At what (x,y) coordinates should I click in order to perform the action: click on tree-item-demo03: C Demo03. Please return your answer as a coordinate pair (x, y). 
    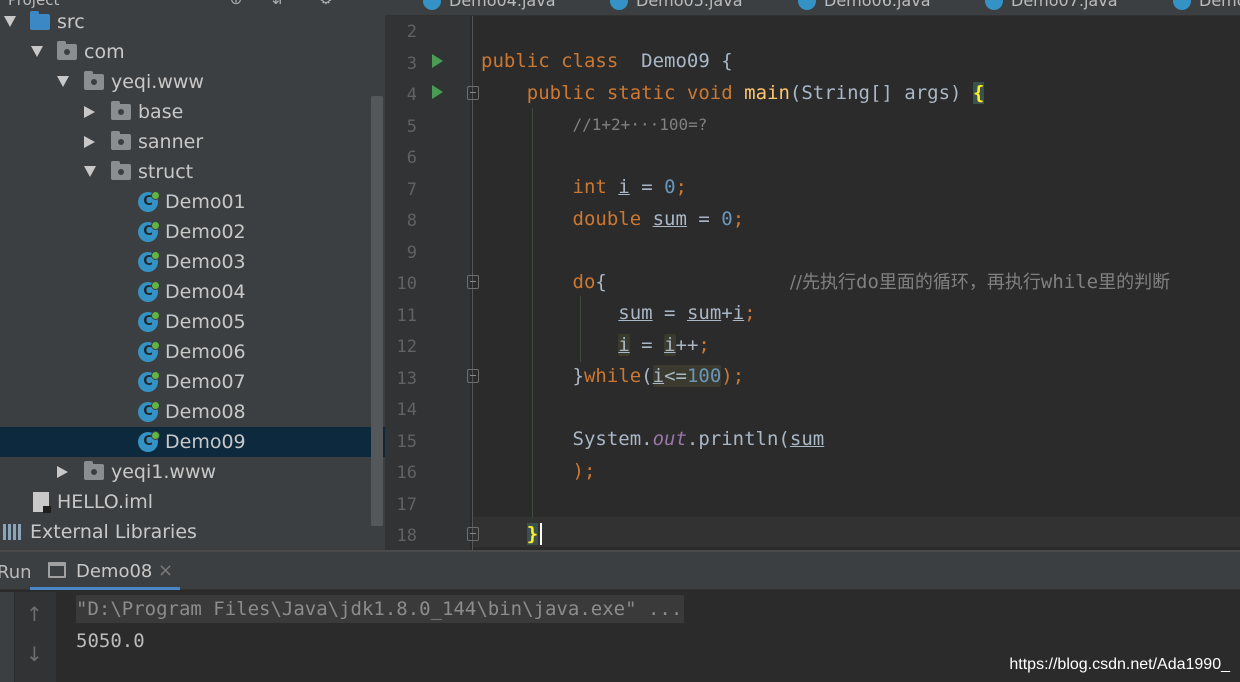
    Looking at the image, I should click on (192, 262).